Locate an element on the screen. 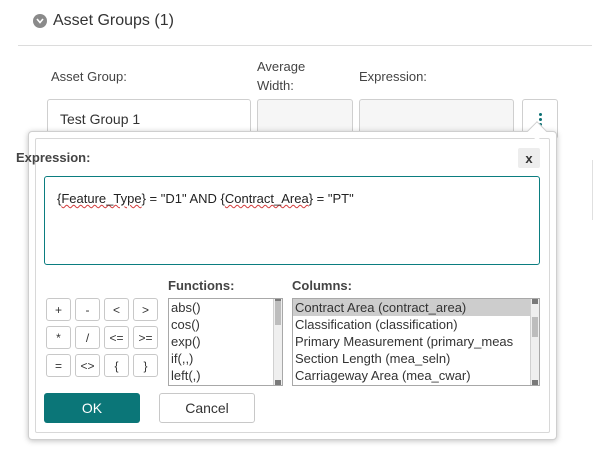 This screenshot has height=454, width=610. operator-multiply-button: * is located at coordinates (58, 337).